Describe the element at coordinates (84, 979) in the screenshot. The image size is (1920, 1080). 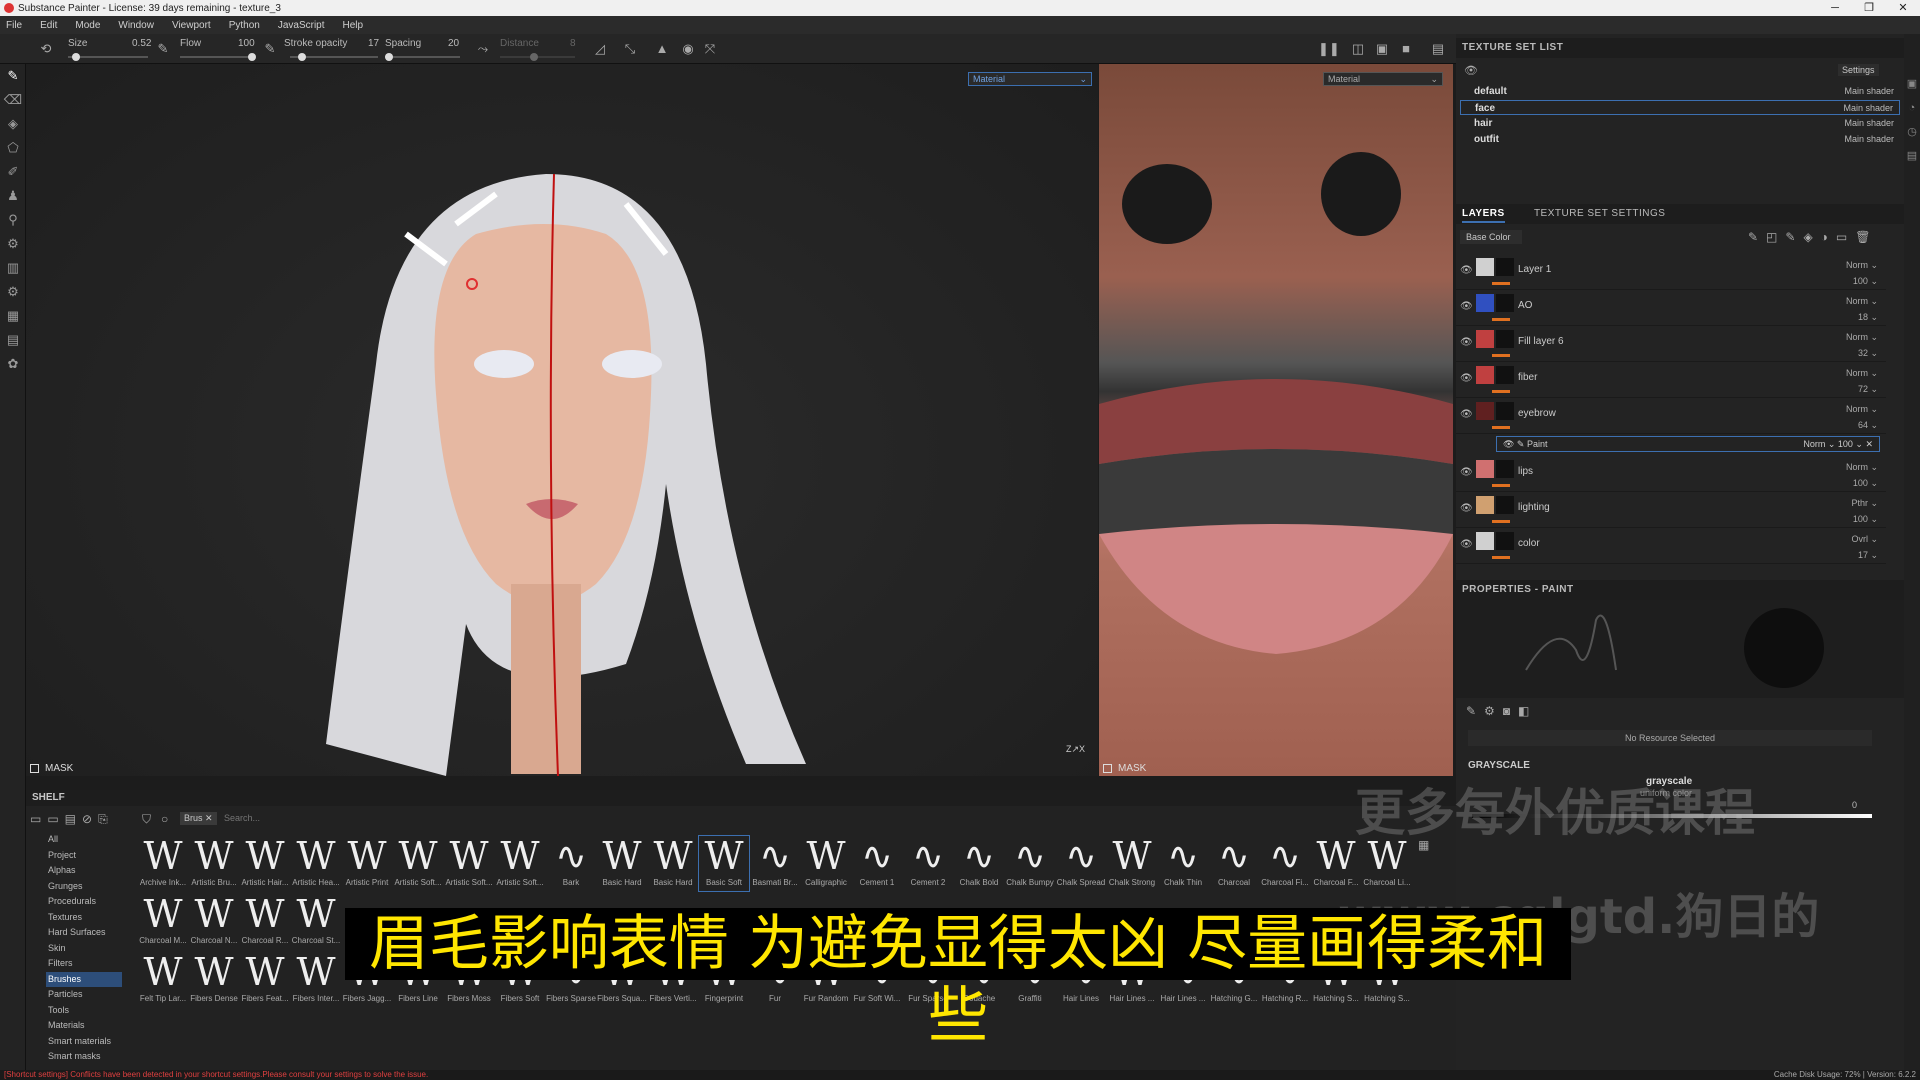
I see `shelf-category: Brushes` at that location.